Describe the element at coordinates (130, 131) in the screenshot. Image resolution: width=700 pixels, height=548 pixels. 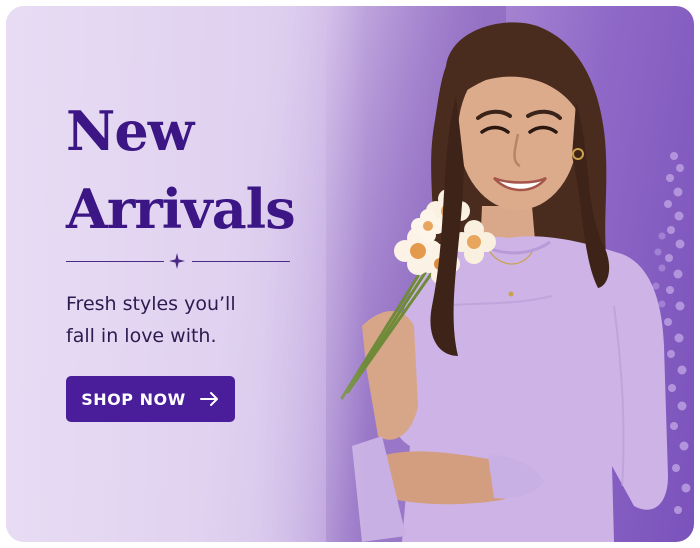
I see `headline-line-1: New` at that location.